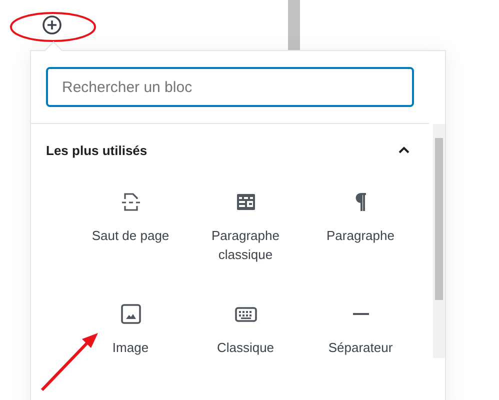 The image size is (499, 400). Describe the element at coordinates (130, 202) in the screenshot. I see `page-break-icon` at that location.